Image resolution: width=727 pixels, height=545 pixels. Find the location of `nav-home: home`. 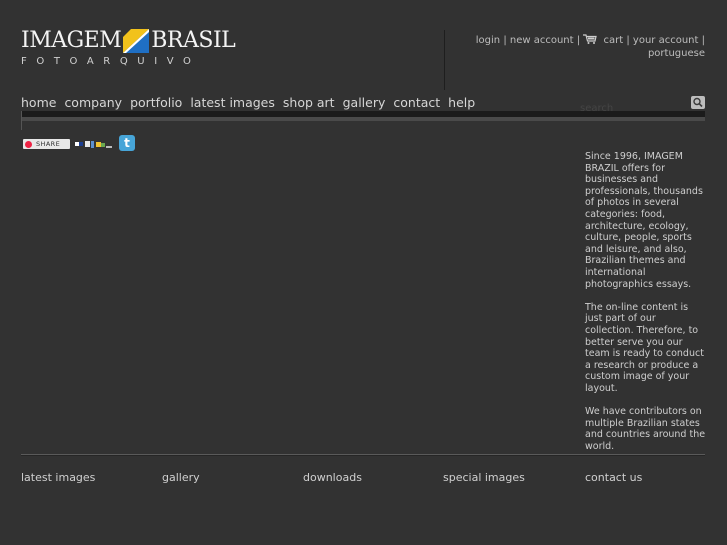

nav-home: home is located at coordinates (38, 102).